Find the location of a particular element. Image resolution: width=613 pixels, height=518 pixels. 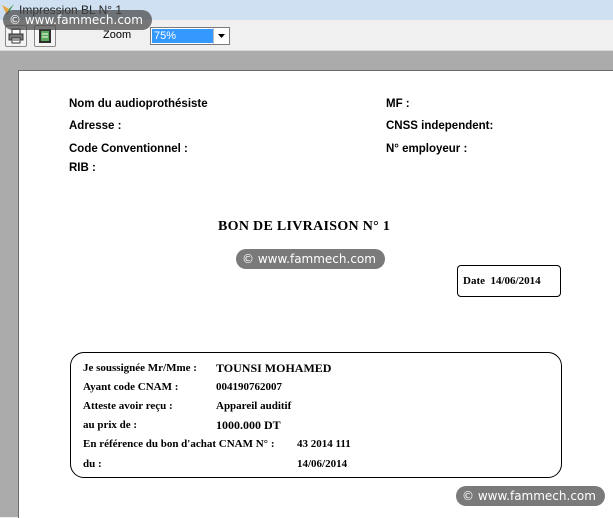

zoom-dropdown-button is located at coordinates (221, 36).